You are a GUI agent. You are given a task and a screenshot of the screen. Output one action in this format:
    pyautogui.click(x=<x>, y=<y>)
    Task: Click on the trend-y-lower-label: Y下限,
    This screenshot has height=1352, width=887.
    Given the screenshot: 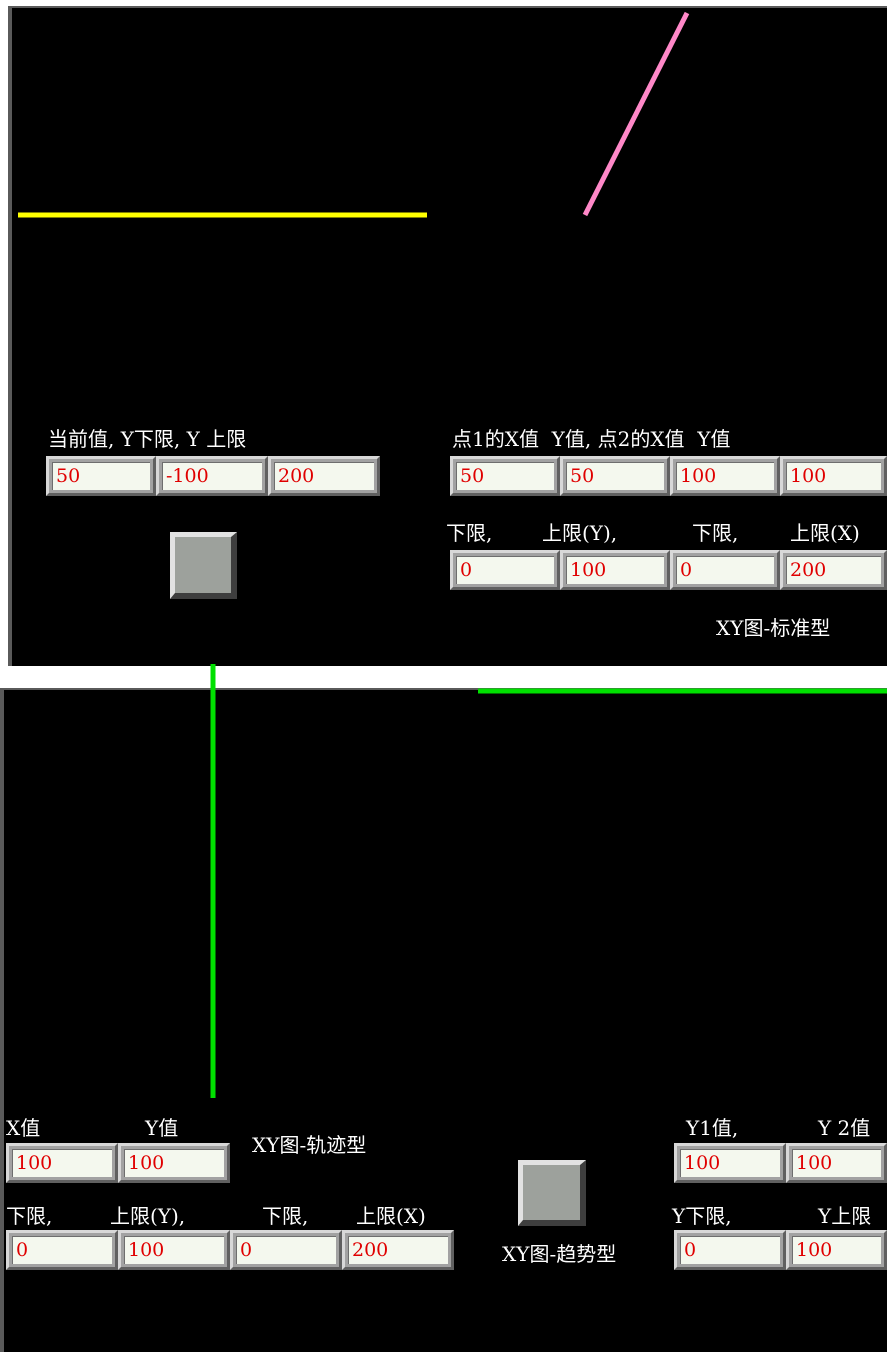 What is the action you would take?
    pyautogui.click(x=702, y=1216)
    